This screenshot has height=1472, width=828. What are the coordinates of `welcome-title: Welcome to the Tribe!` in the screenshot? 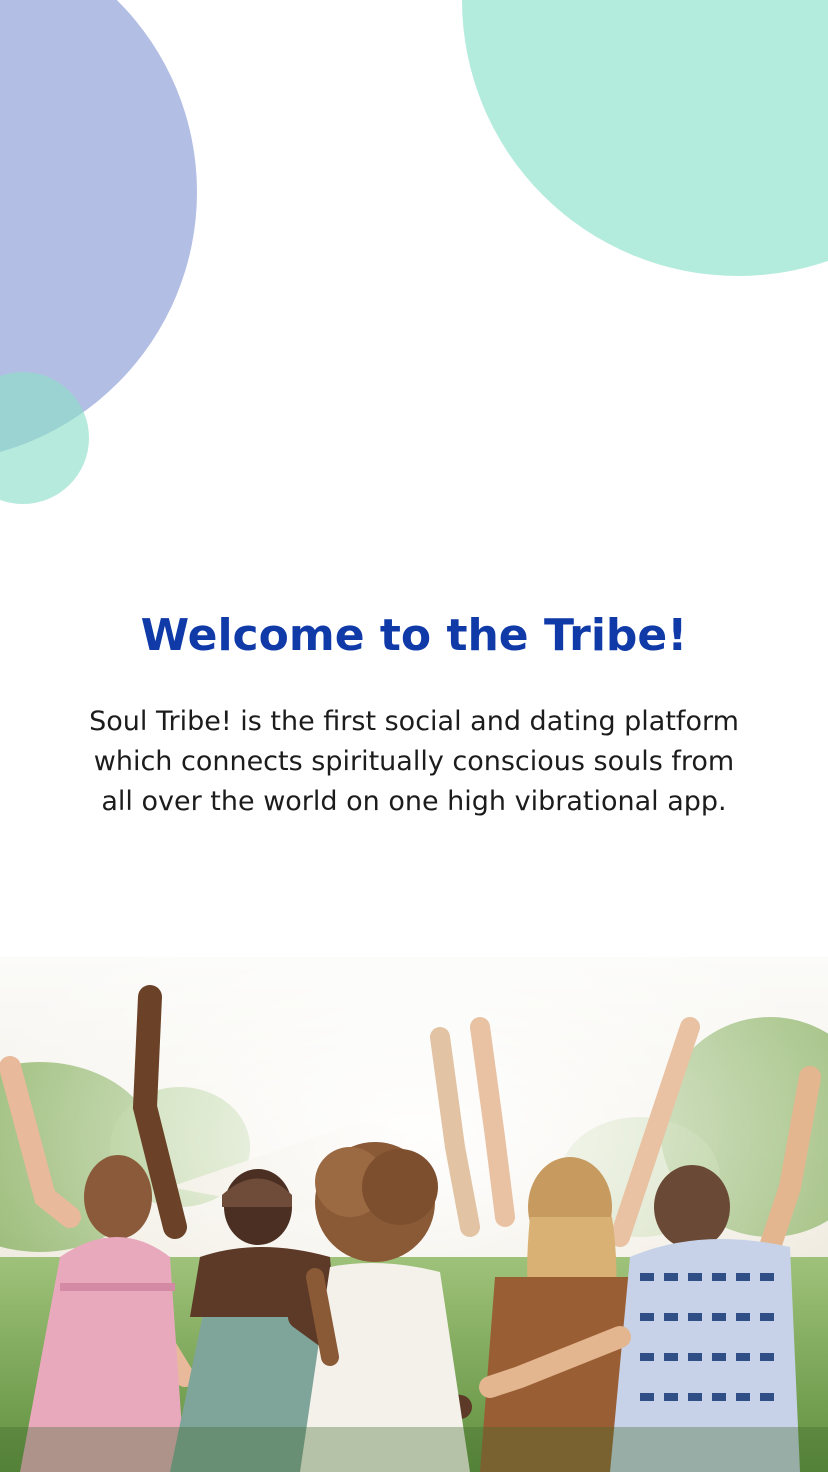 It's located at (414, 635).